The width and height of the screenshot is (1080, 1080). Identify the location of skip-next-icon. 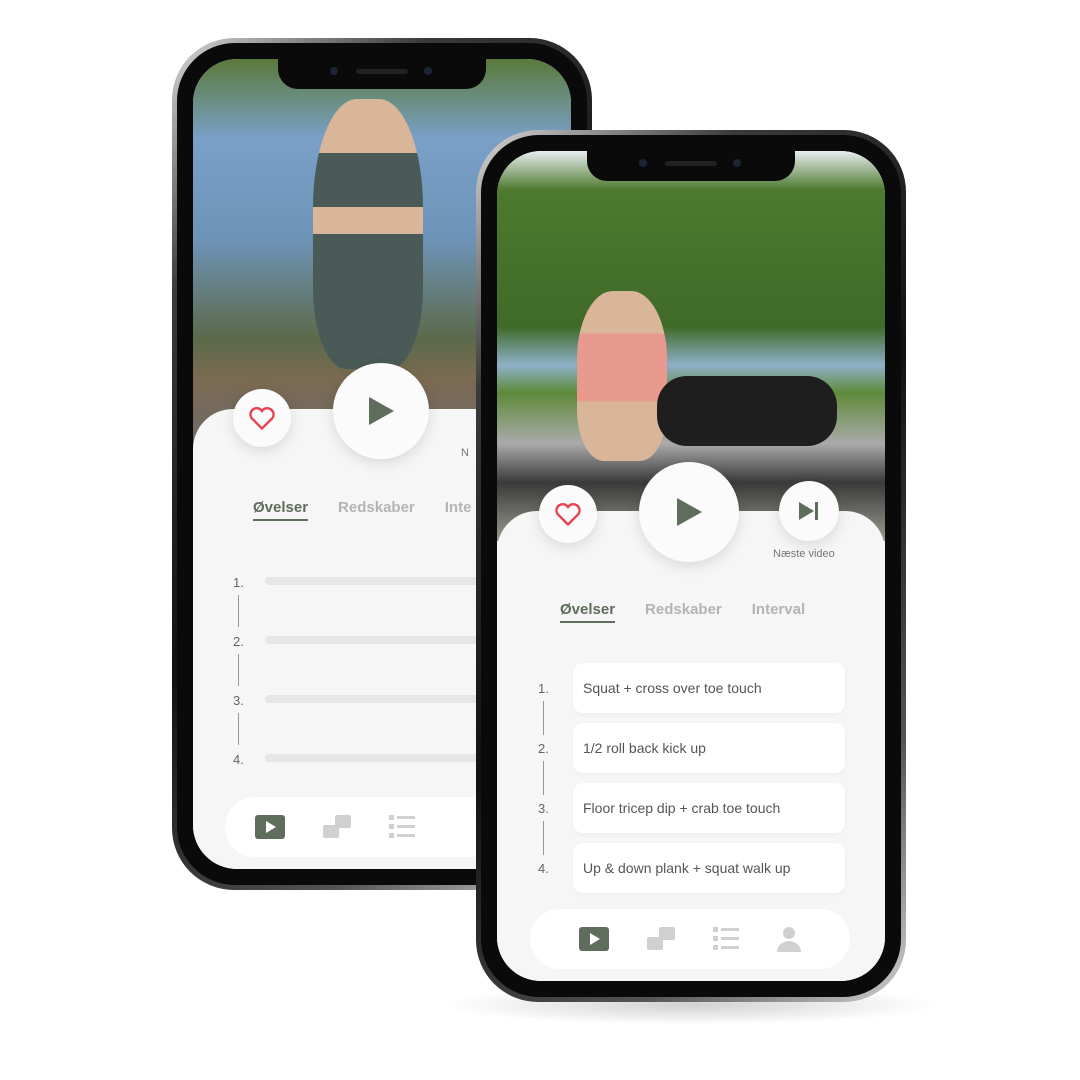
(808, 511).